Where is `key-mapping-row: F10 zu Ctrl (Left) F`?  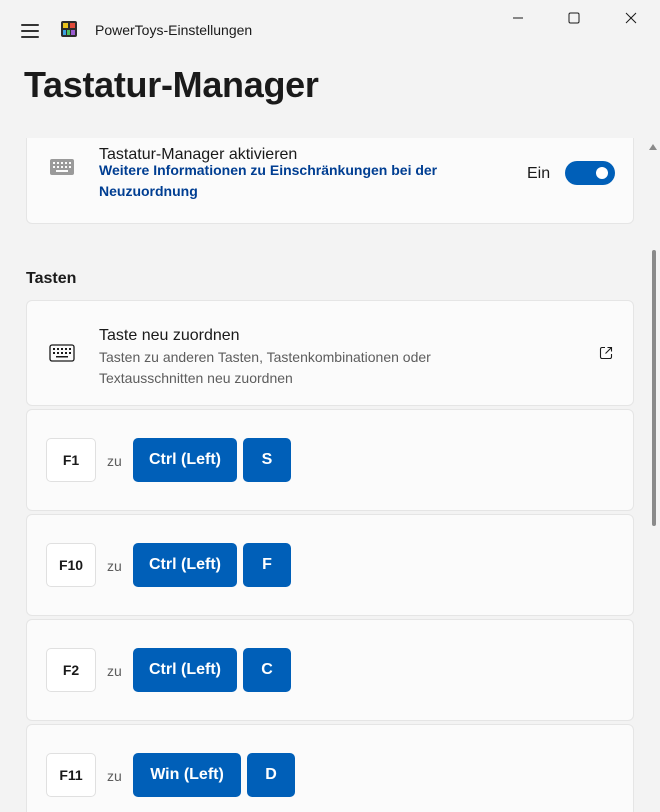 key-mapping-row: F10 zu Ctrl (Left) F is located at coordinates (330, 565).